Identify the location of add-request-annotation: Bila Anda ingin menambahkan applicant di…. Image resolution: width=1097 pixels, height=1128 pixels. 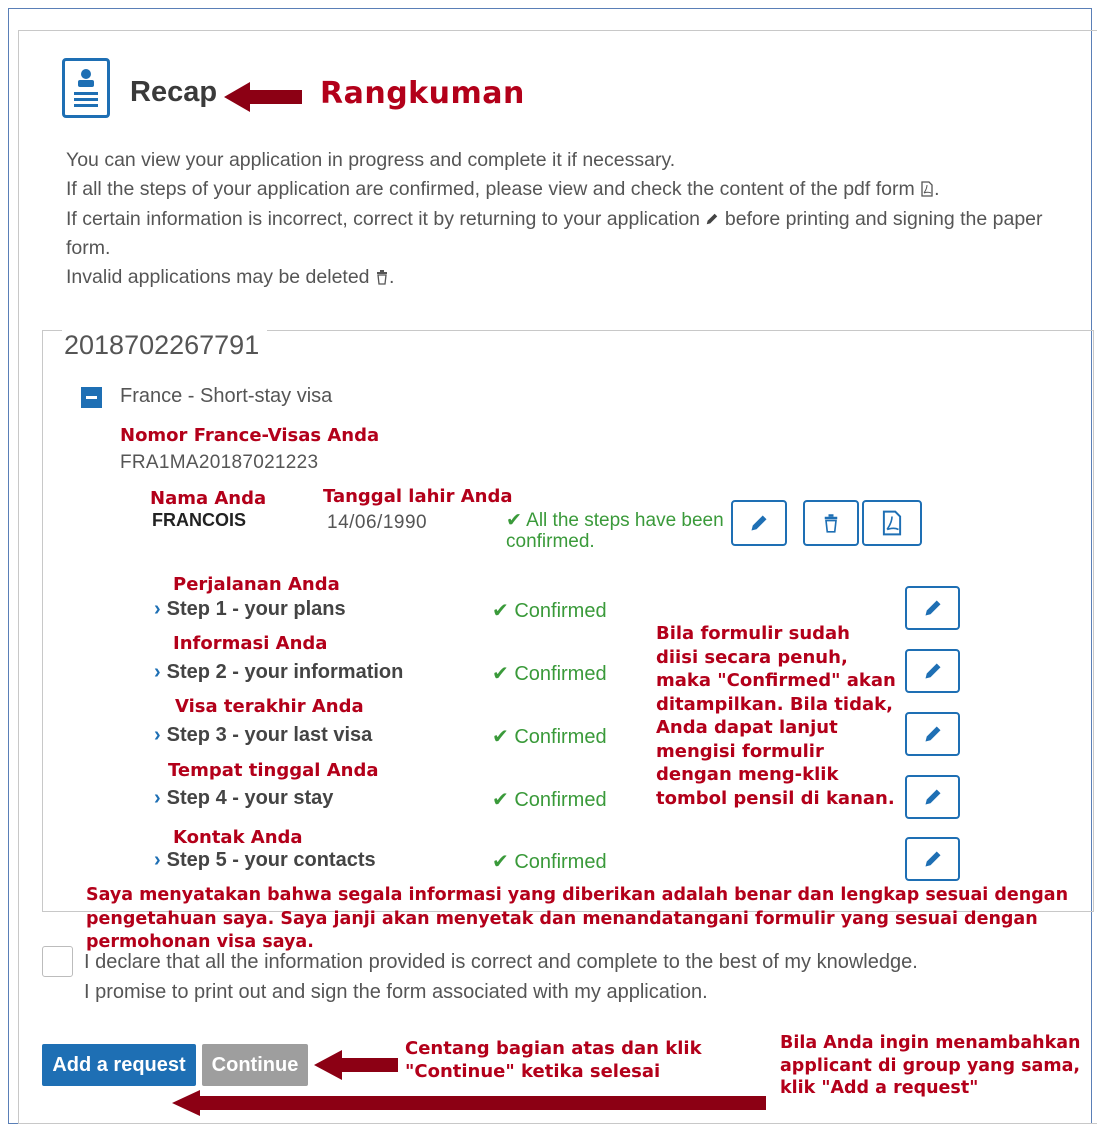
(930, 1065).